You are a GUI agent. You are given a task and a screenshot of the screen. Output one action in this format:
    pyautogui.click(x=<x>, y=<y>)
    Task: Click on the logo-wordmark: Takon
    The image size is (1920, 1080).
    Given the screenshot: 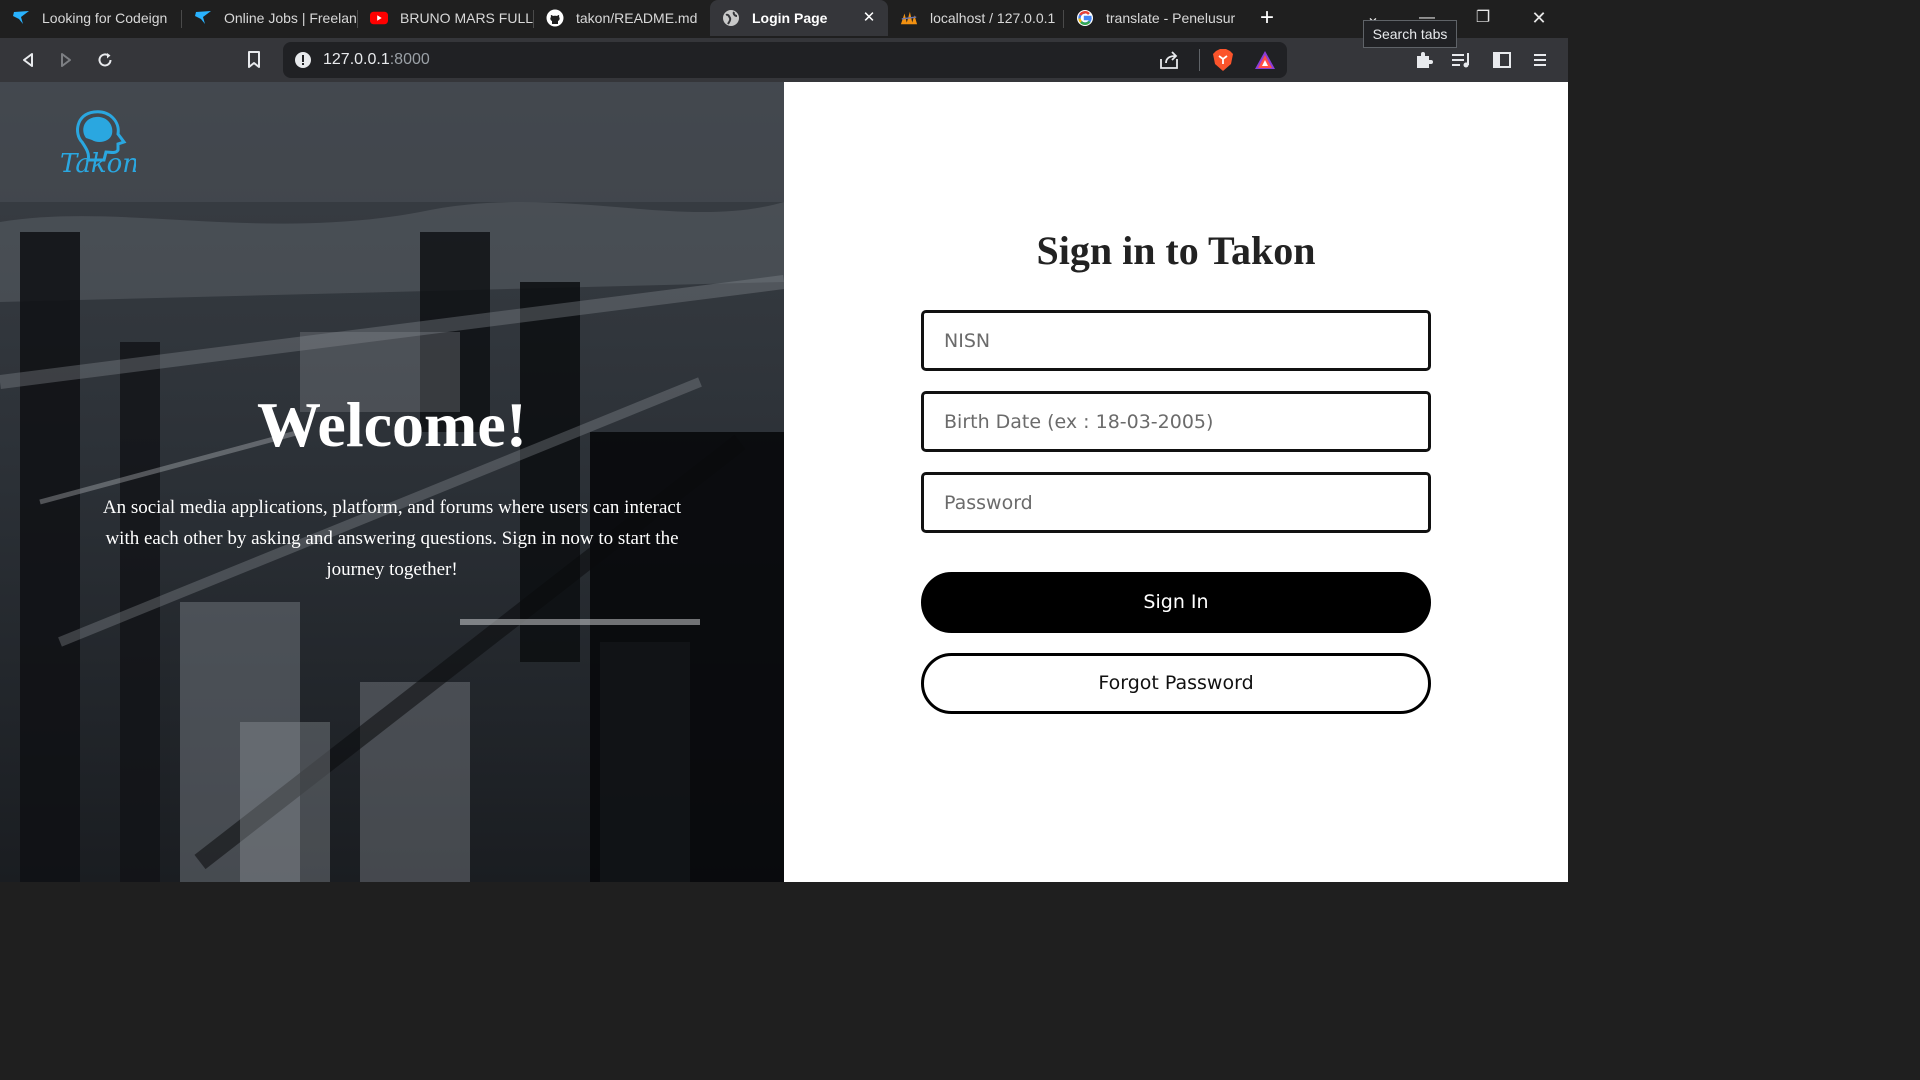 What is the action you would take?
    pyautogui.click(x=98, y=164)
    